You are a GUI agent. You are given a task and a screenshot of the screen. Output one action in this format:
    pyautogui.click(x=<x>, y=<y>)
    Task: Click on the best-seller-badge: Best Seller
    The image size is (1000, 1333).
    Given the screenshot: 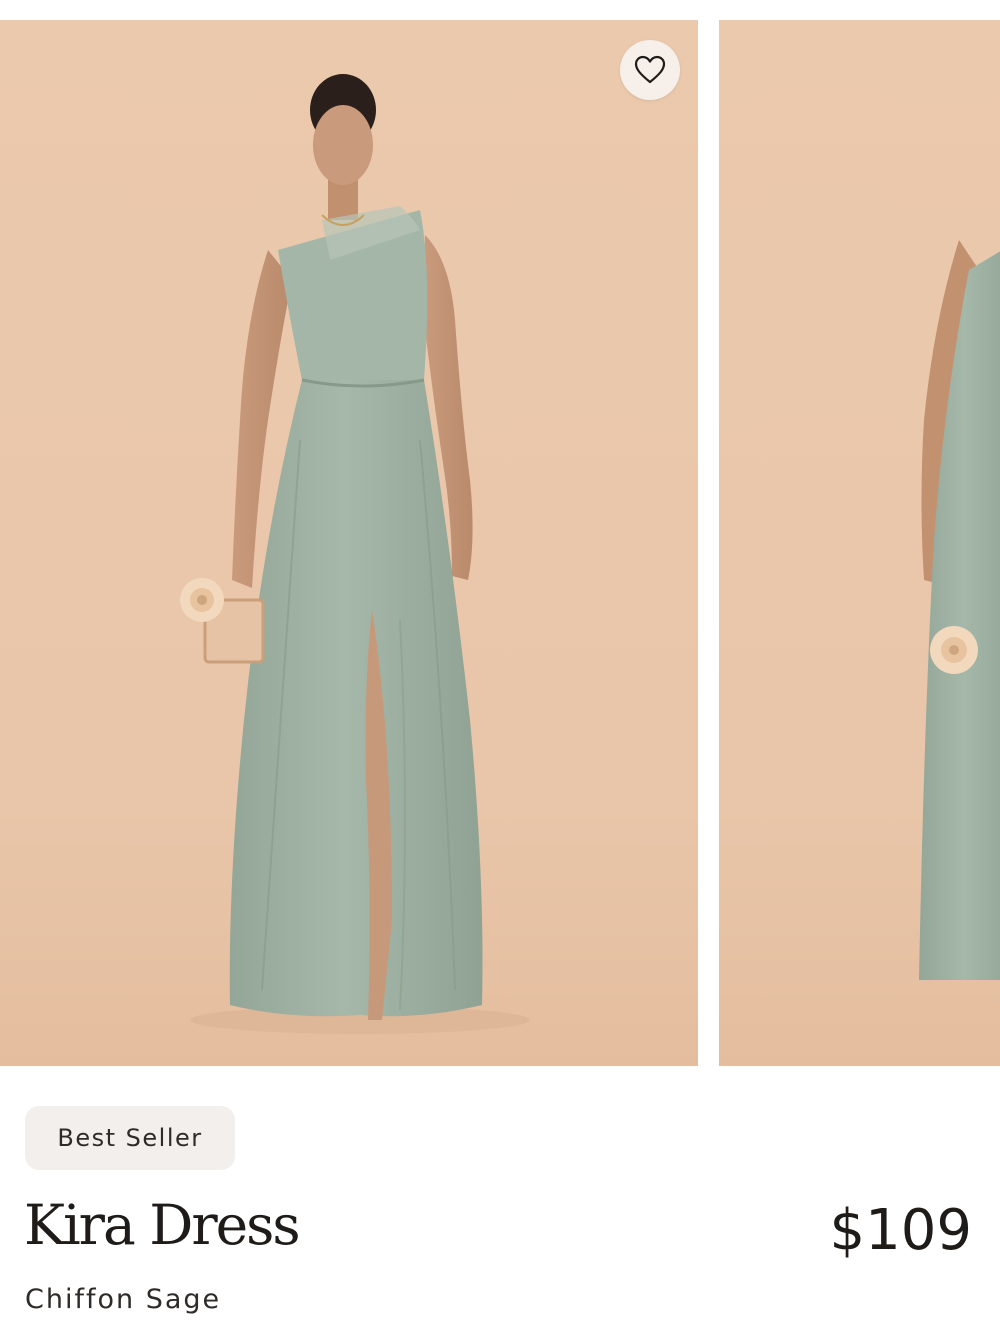 What is the action you would take?
    pyautogui.click(x=130, y=1138)
    